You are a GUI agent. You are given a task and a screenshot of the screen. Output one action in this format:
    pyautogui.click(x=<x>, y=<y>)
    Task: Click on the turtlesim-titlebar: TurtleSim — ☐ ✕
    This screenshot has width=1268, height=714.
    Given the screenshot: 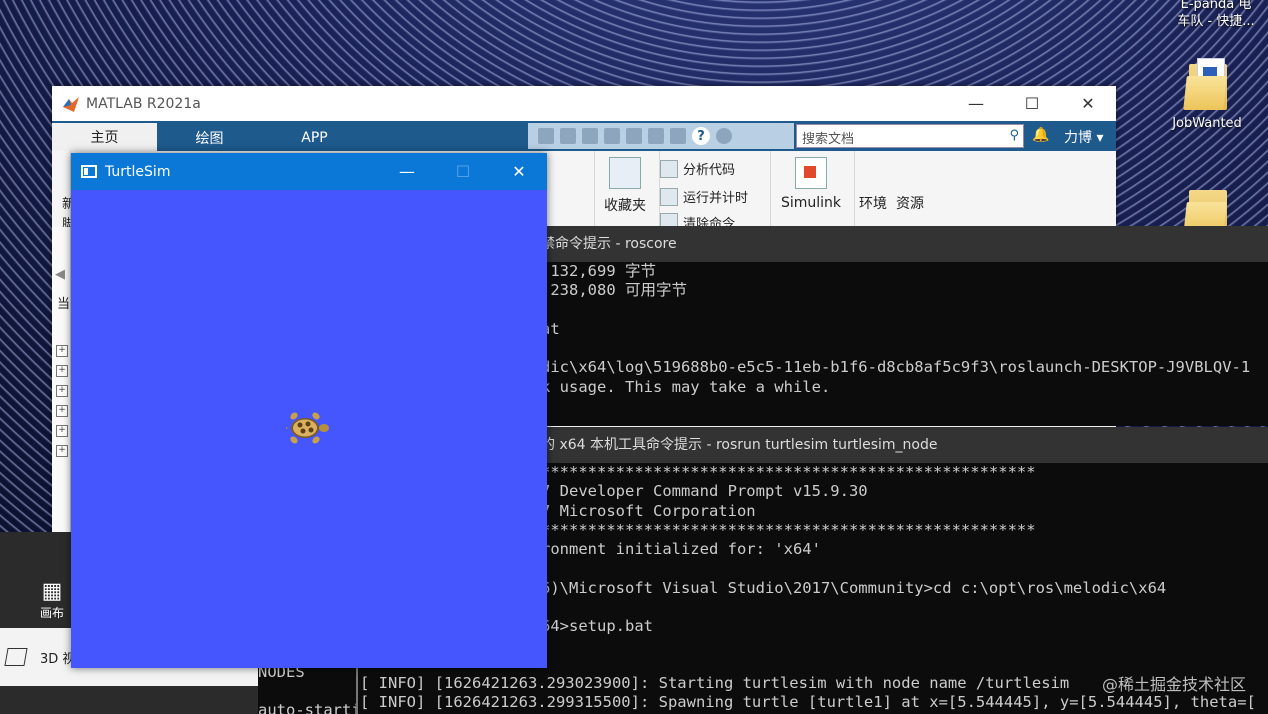 What is the action you would take?
    pyautogui.click(x=309, y=171)
    